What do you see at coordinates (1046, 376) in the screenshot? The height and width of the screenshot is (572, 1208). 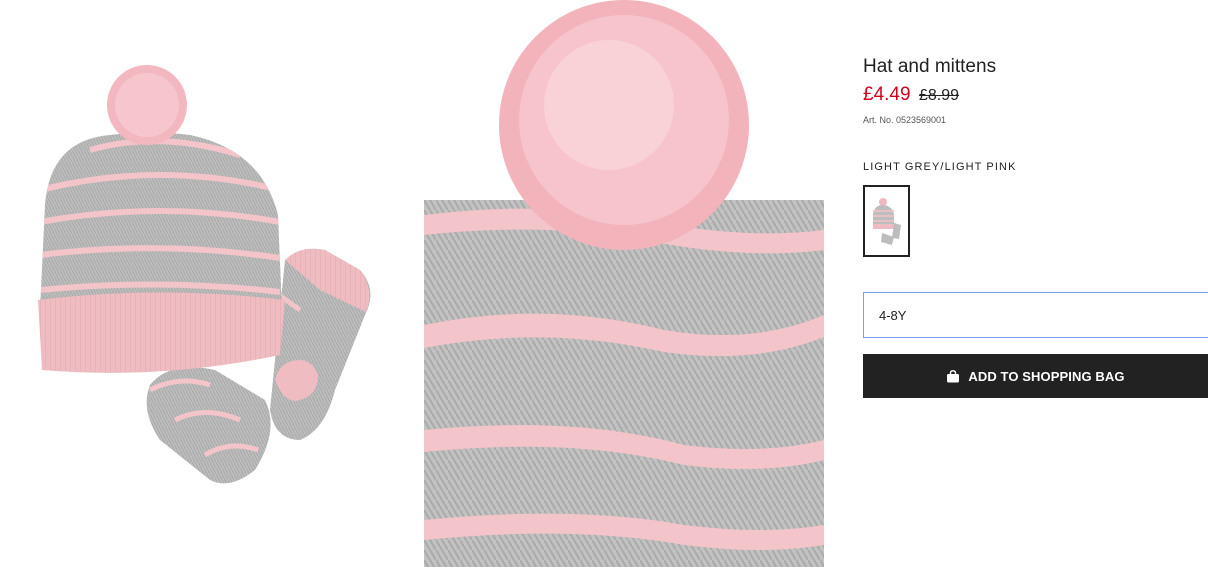 I see `add-to-shopping-bag-label: ADD TO SHOPPING BAG` at bounding box center [1046, 376].